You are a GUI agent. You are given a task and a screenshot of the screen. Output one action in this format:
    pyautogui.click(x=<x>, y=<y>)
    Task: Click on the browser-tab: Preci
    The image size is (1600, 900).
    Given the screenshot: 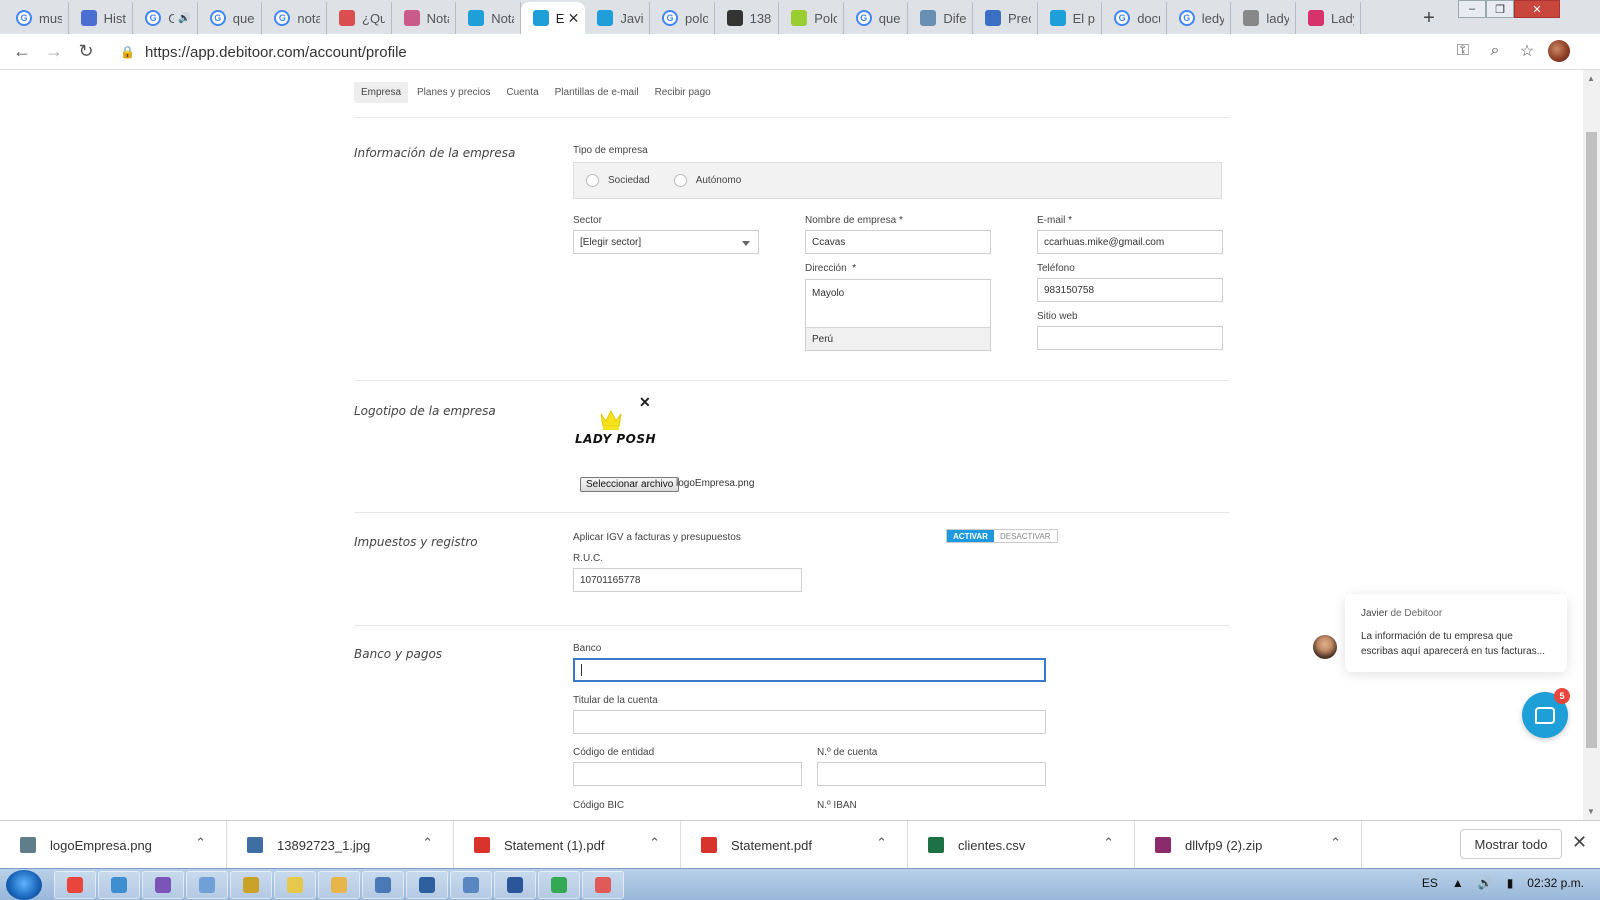 What is the action you would take?
    pyautogui.click(x=1005, y=18)
    